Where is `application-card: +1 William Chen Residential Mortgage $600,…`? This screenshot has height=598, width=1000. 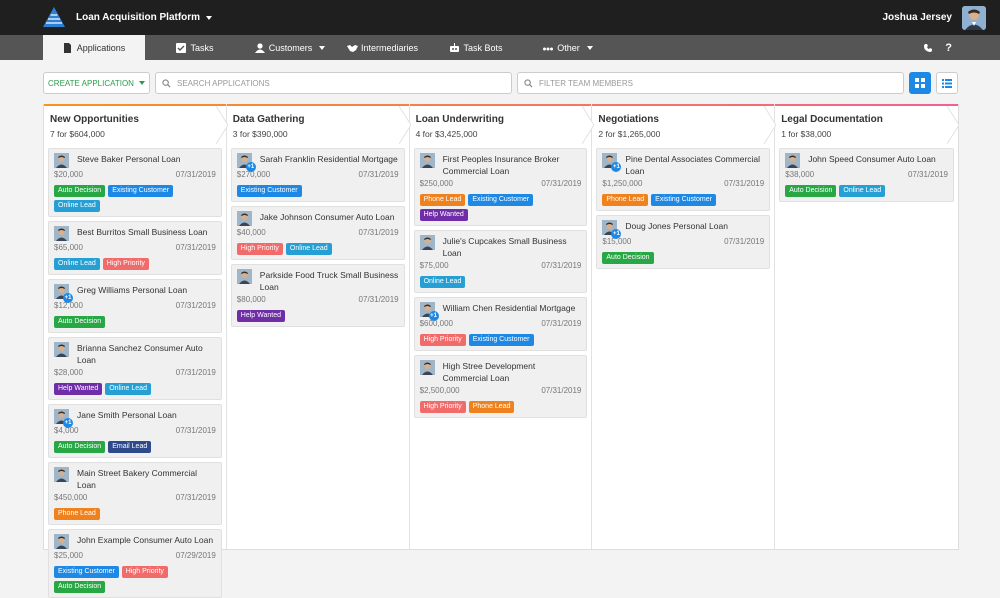 application-card: +1 William Chen Residential Mortgage $600,… is located at coordinates (500, 324).